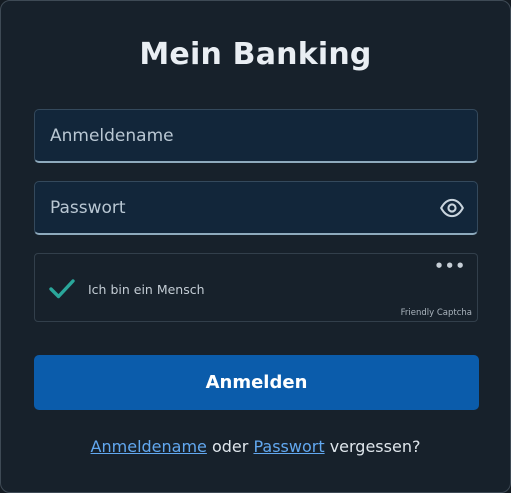 The width and height of the screenshot is (511, 493). What do you see at coordinates (255, 54) in the screenshot?
I see `page-title: Mein Banking` at bounding box center [255, 54].